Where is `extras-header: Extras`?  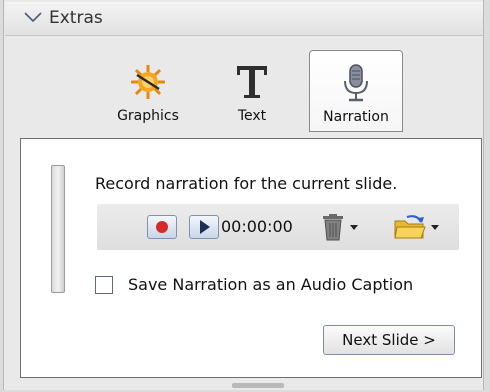
extras-header: Extras is located at coordinates (244, 19).